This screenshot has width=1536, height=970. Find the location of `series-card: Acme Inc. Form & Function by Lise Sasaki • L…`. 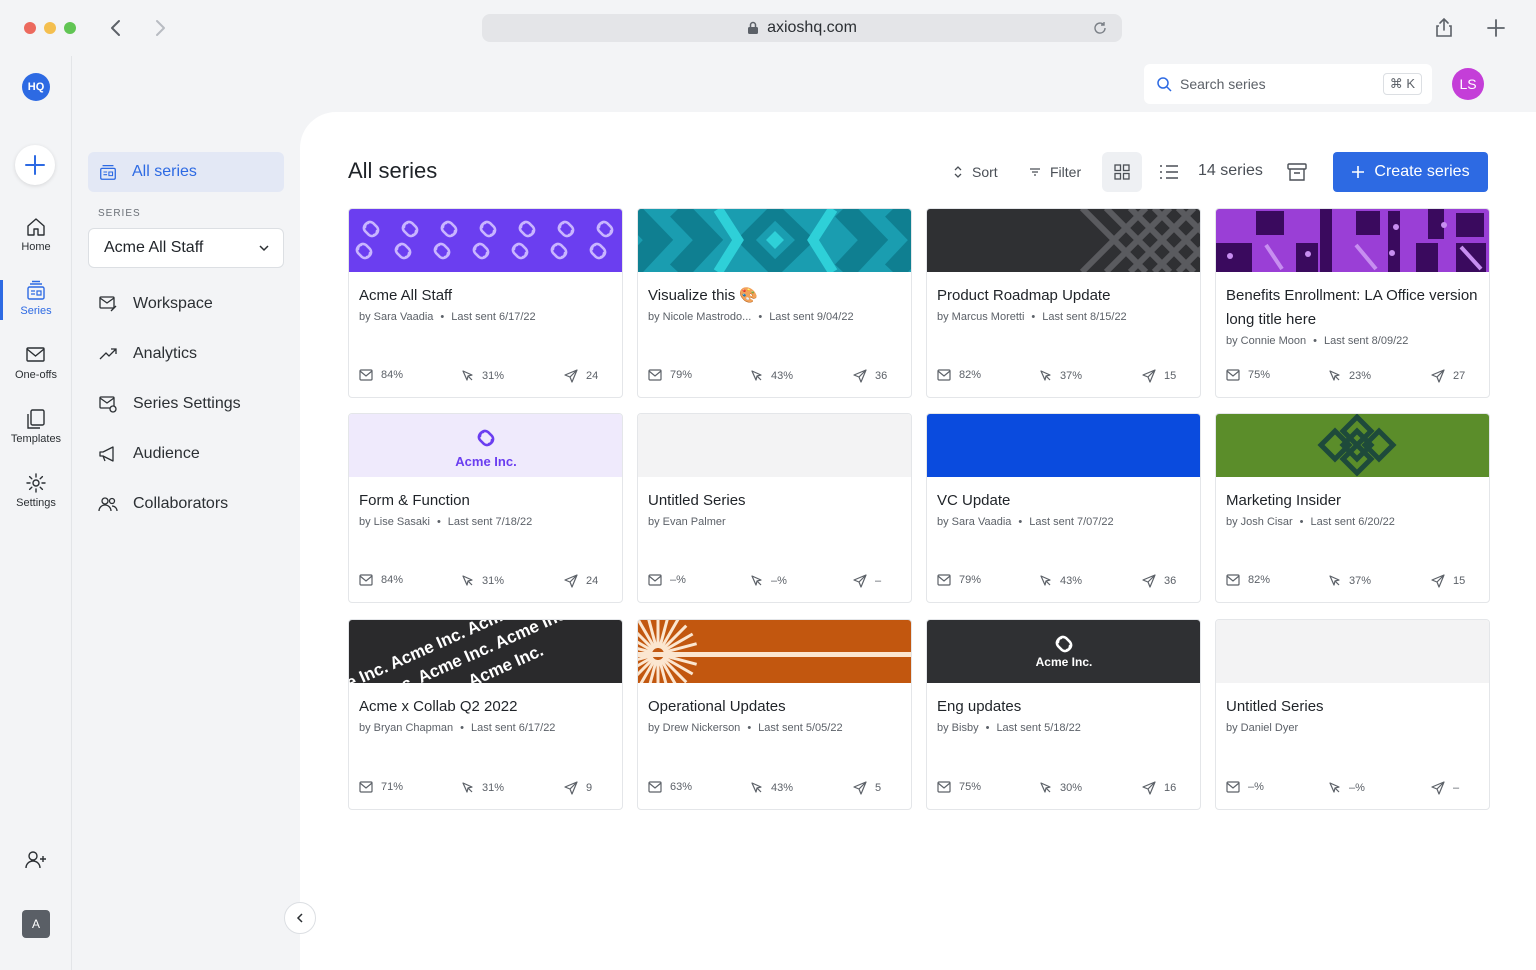

series-card: Acme Inc. Form & Function by Lise Sasaki • L… is located at coordinates (485, 508).